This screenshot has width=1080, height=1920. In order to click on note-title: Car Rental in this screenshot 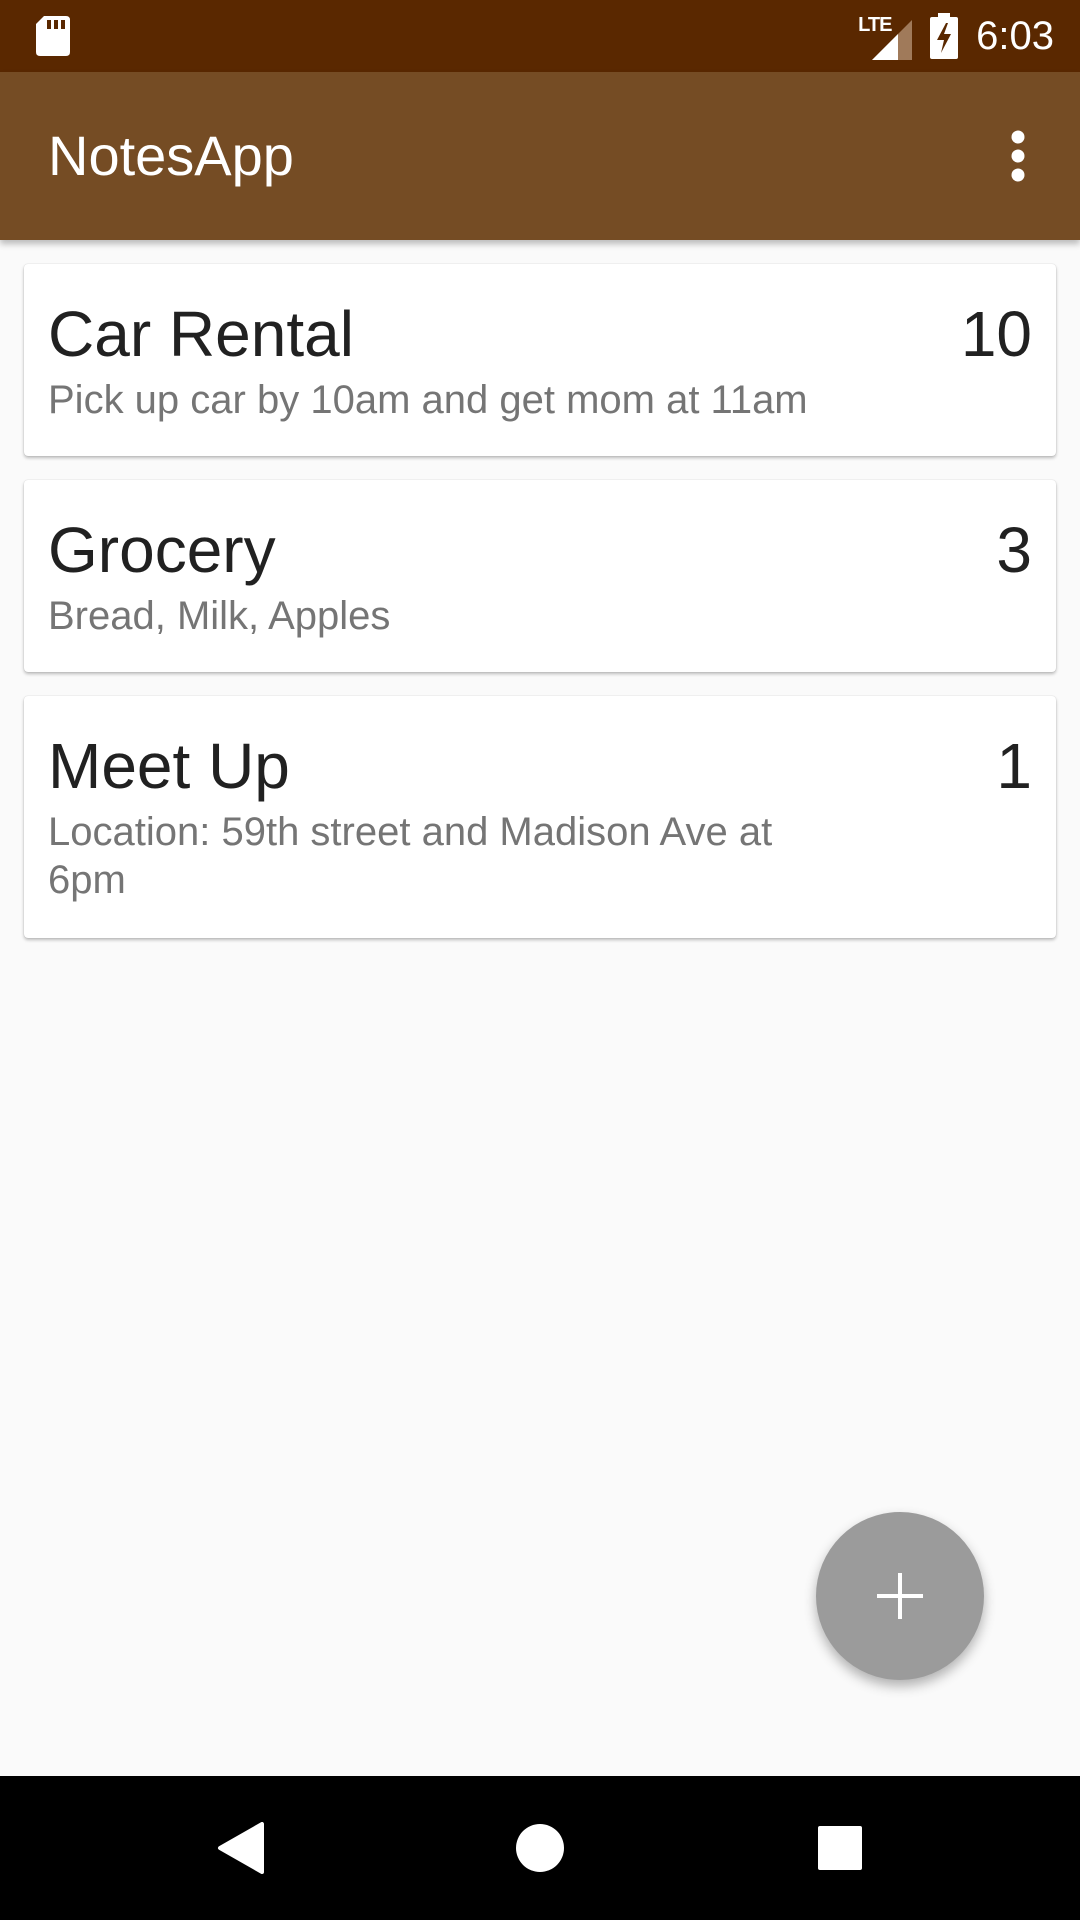, I will do `click(201, 334)`.